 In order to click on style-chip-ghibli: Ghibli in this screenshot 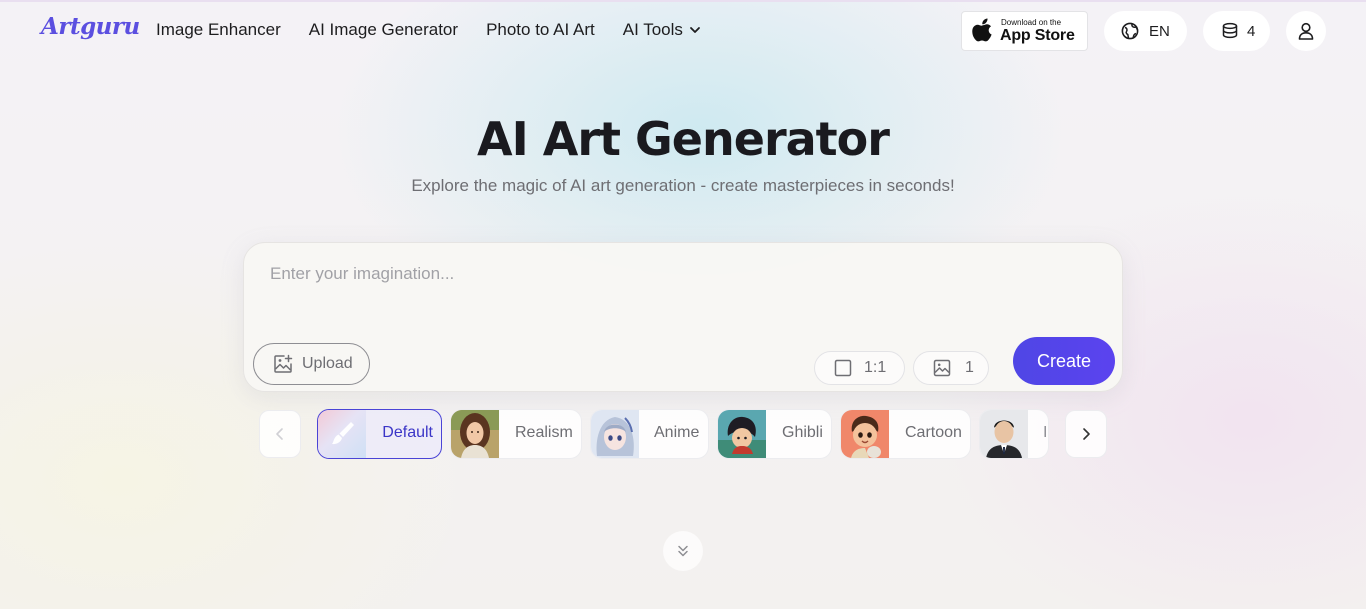, I will do `click(774, 434)`.